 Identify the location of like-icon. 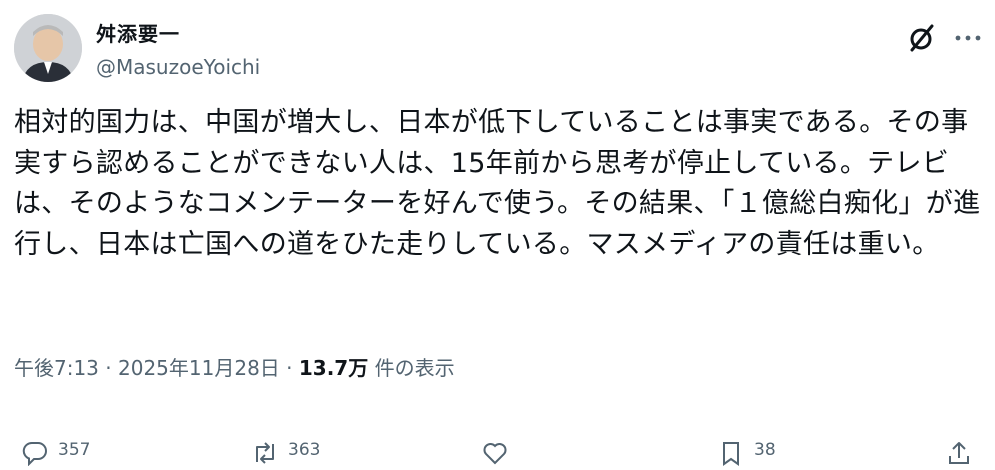
(495, 454).